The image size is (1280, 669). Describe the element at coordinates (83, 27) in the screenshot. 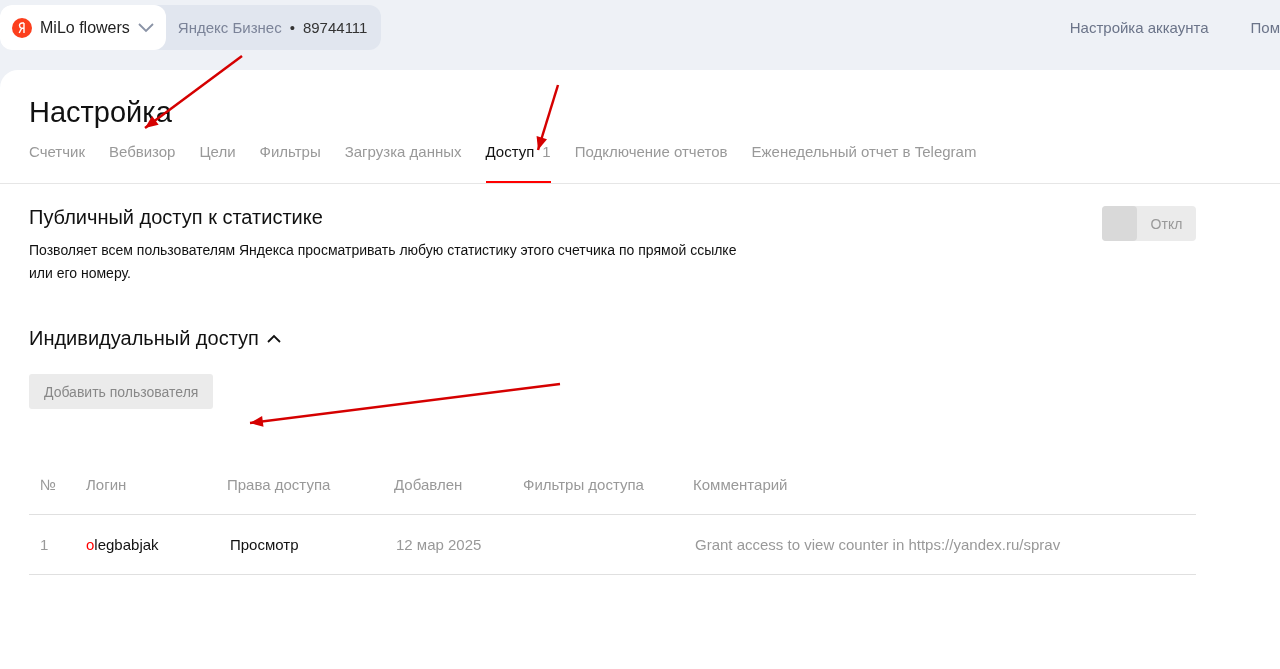

I see `counter-selector: MiLo flowers` at that location.